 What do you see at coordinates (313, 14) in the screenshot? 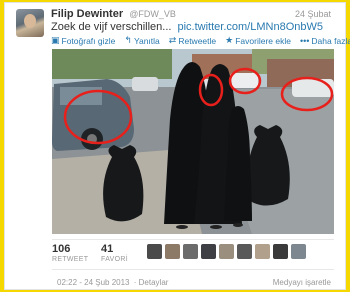
I see `tweet-date: 24 Şubat` at bounding box center [313, 14].